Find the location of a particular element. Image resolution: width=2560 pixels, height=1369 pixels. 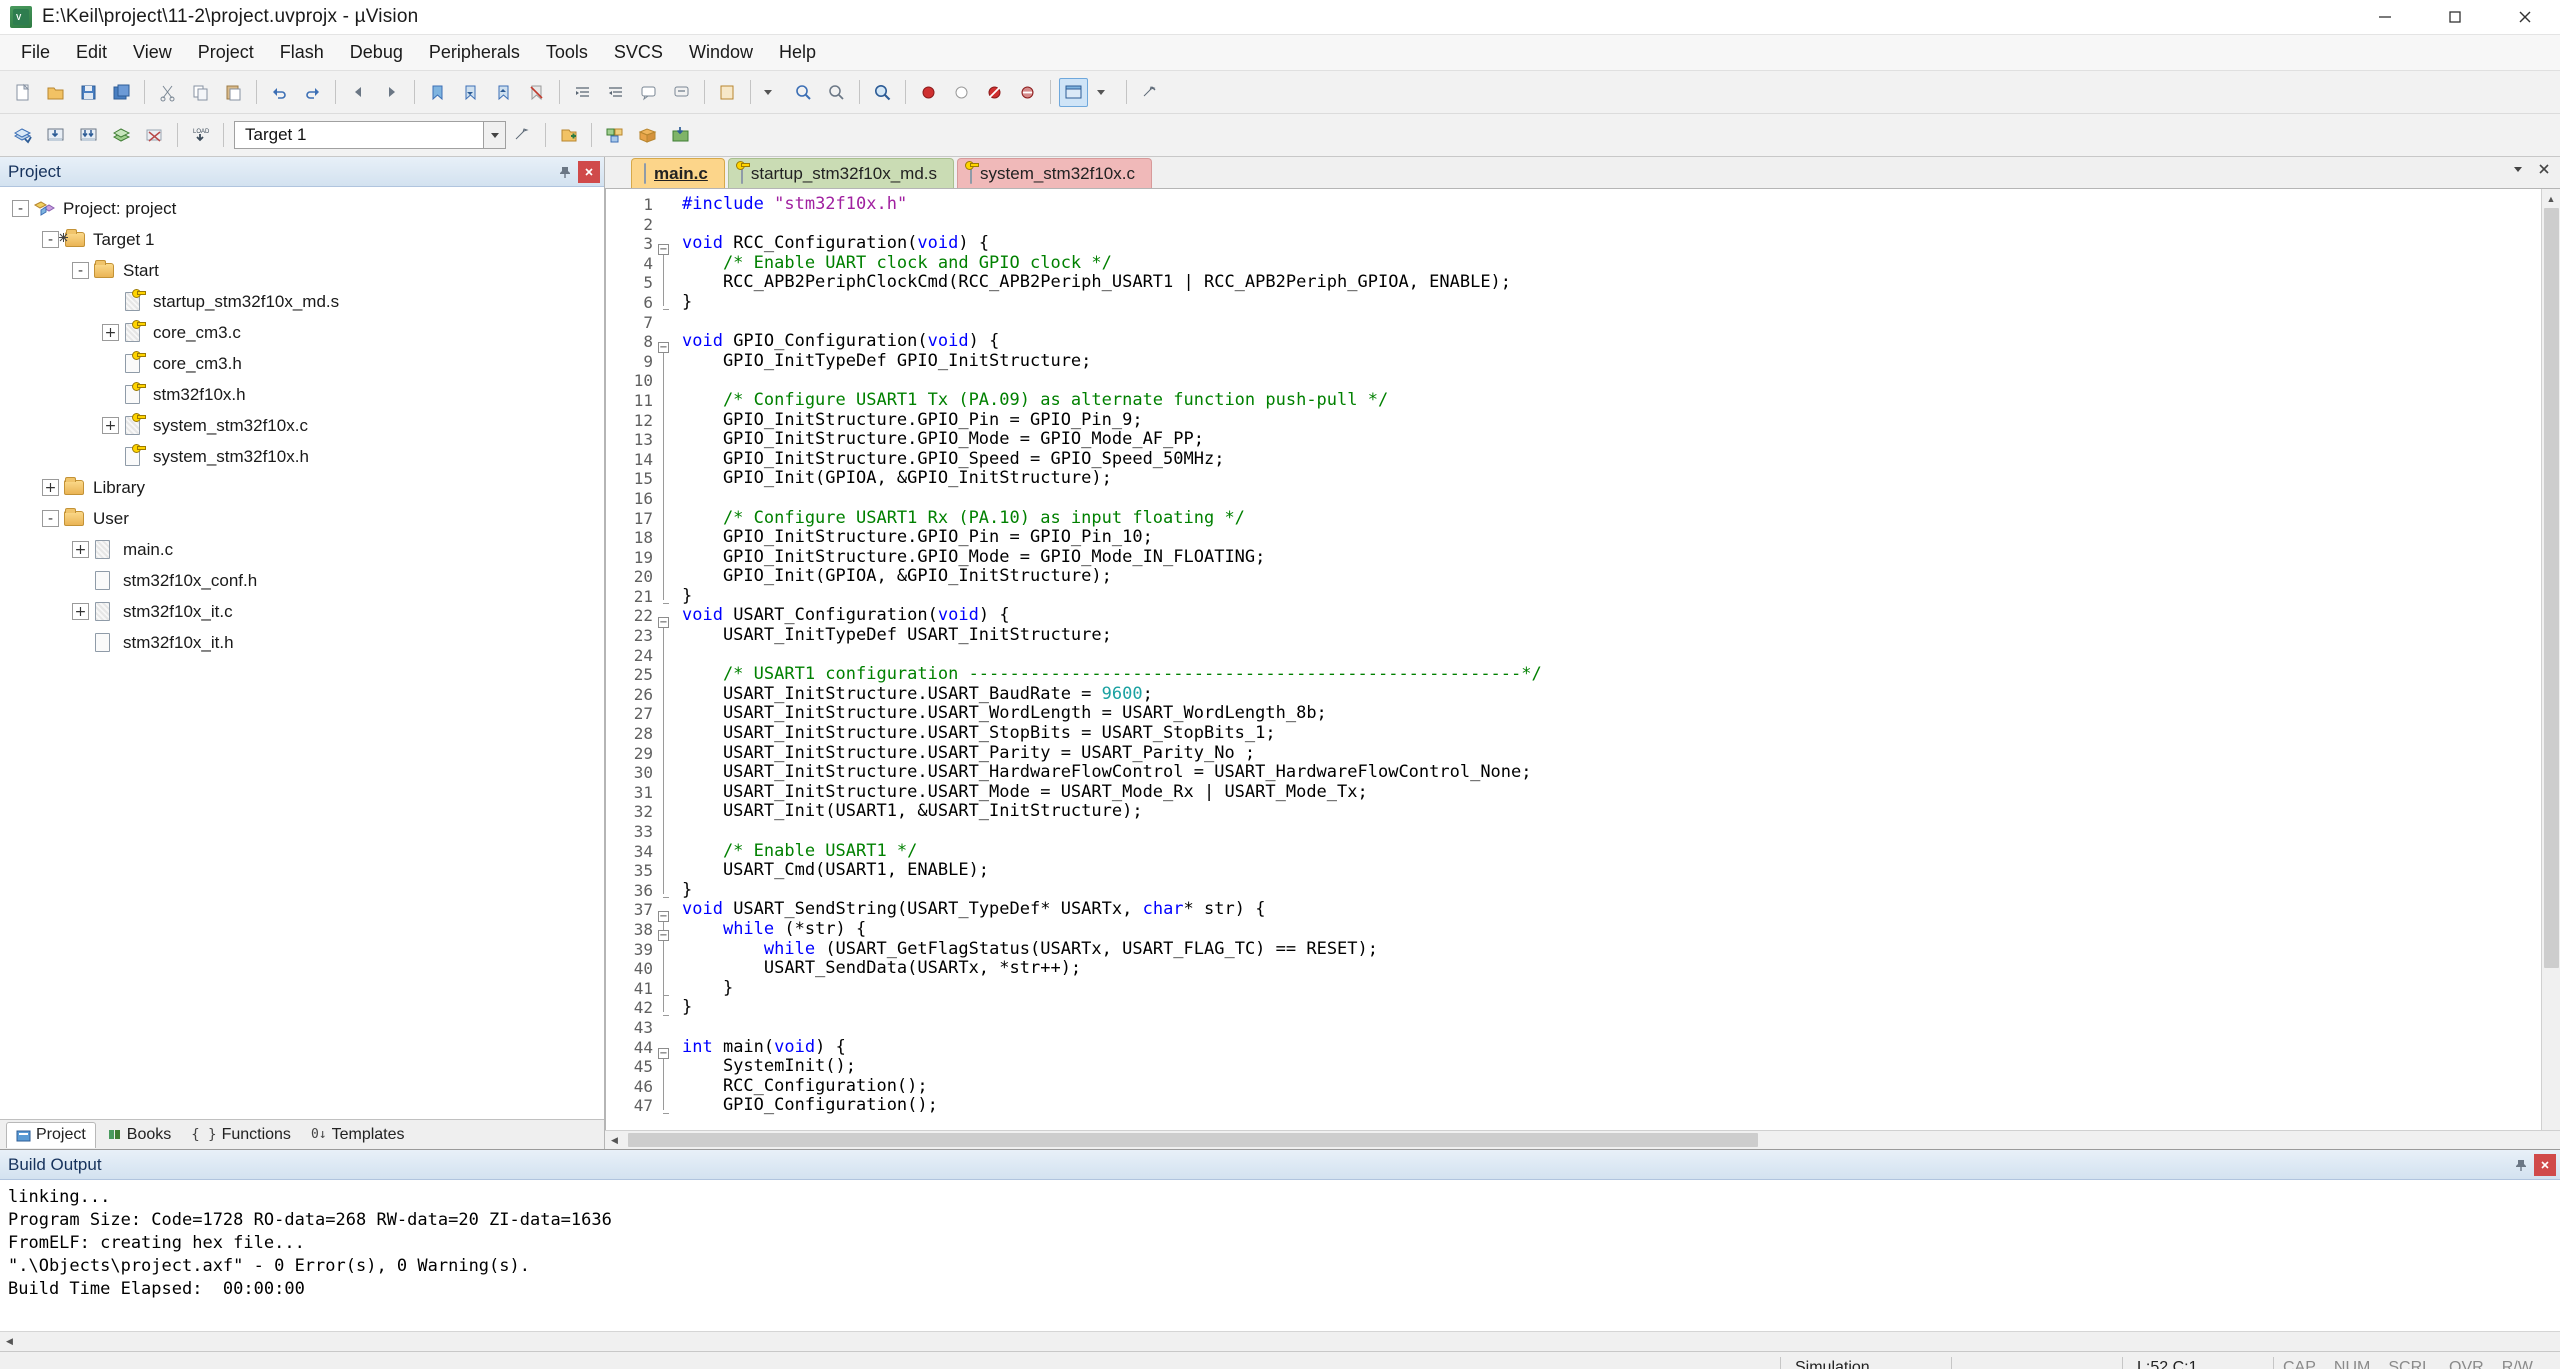

editor-tab-system: system_stm32f10x.c is located at coordinates (1054, 173).